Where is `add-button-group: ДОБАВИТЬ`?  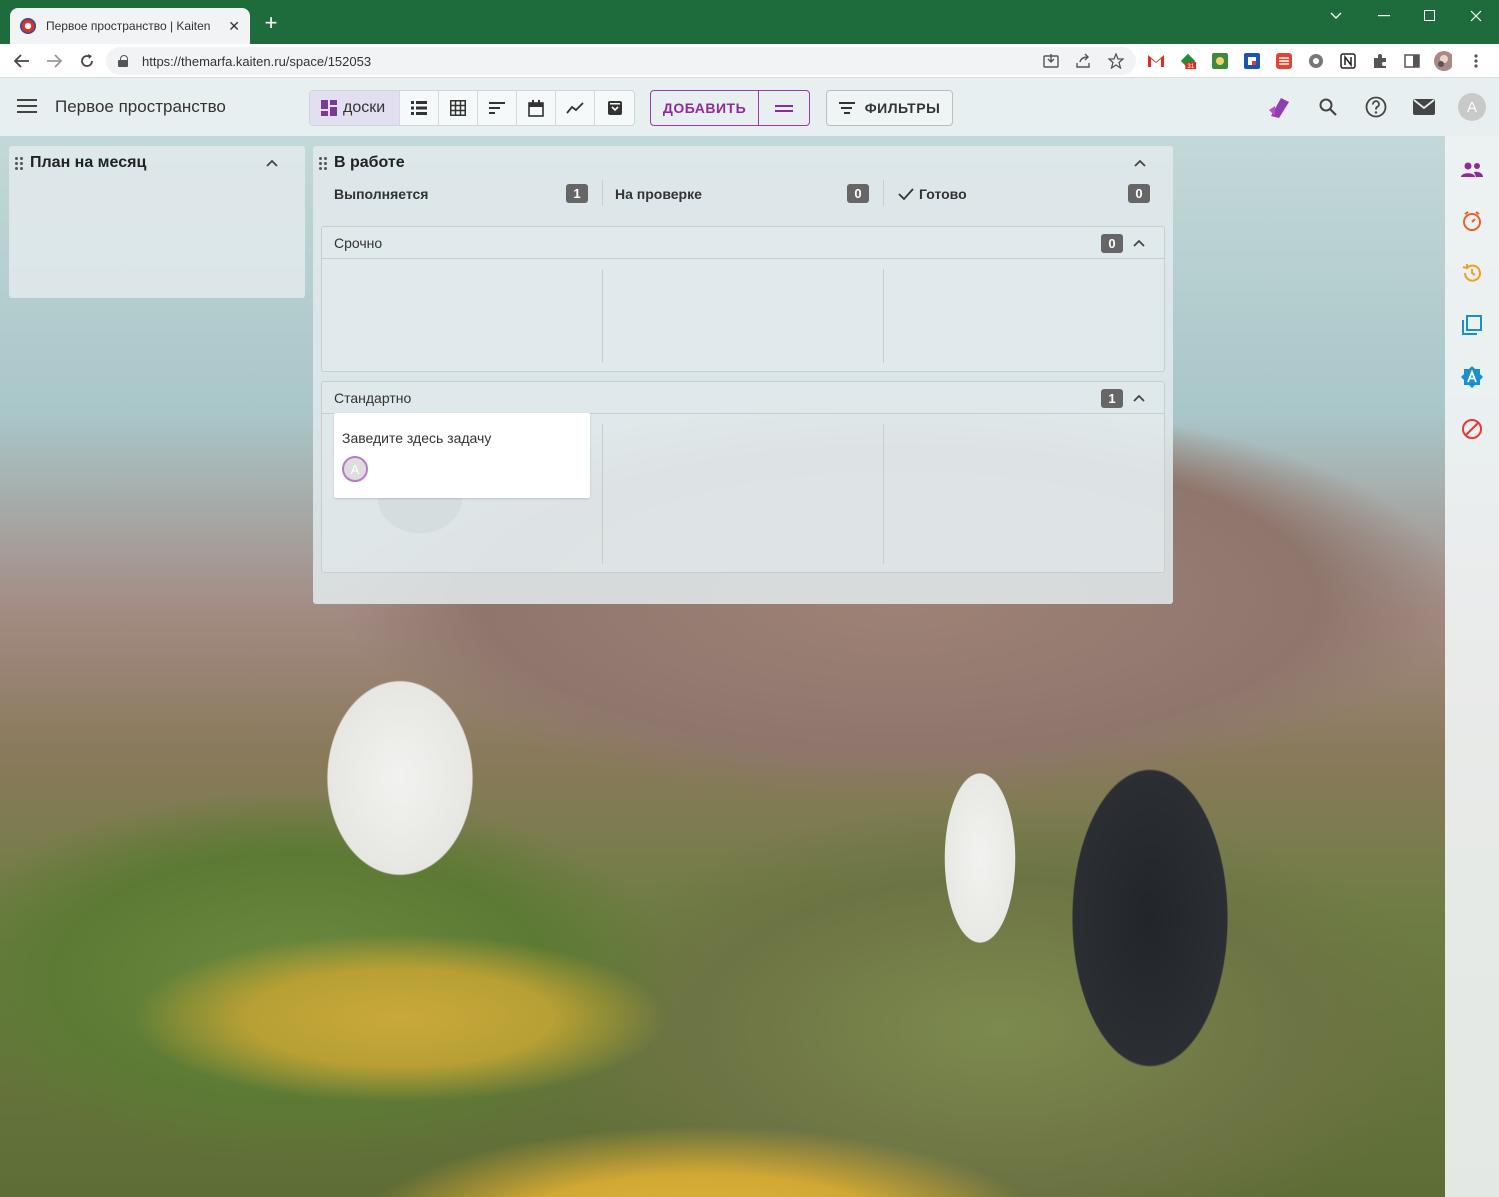
add-button-group: ДОБАВИТЬ is located at coordinates (730, 108).